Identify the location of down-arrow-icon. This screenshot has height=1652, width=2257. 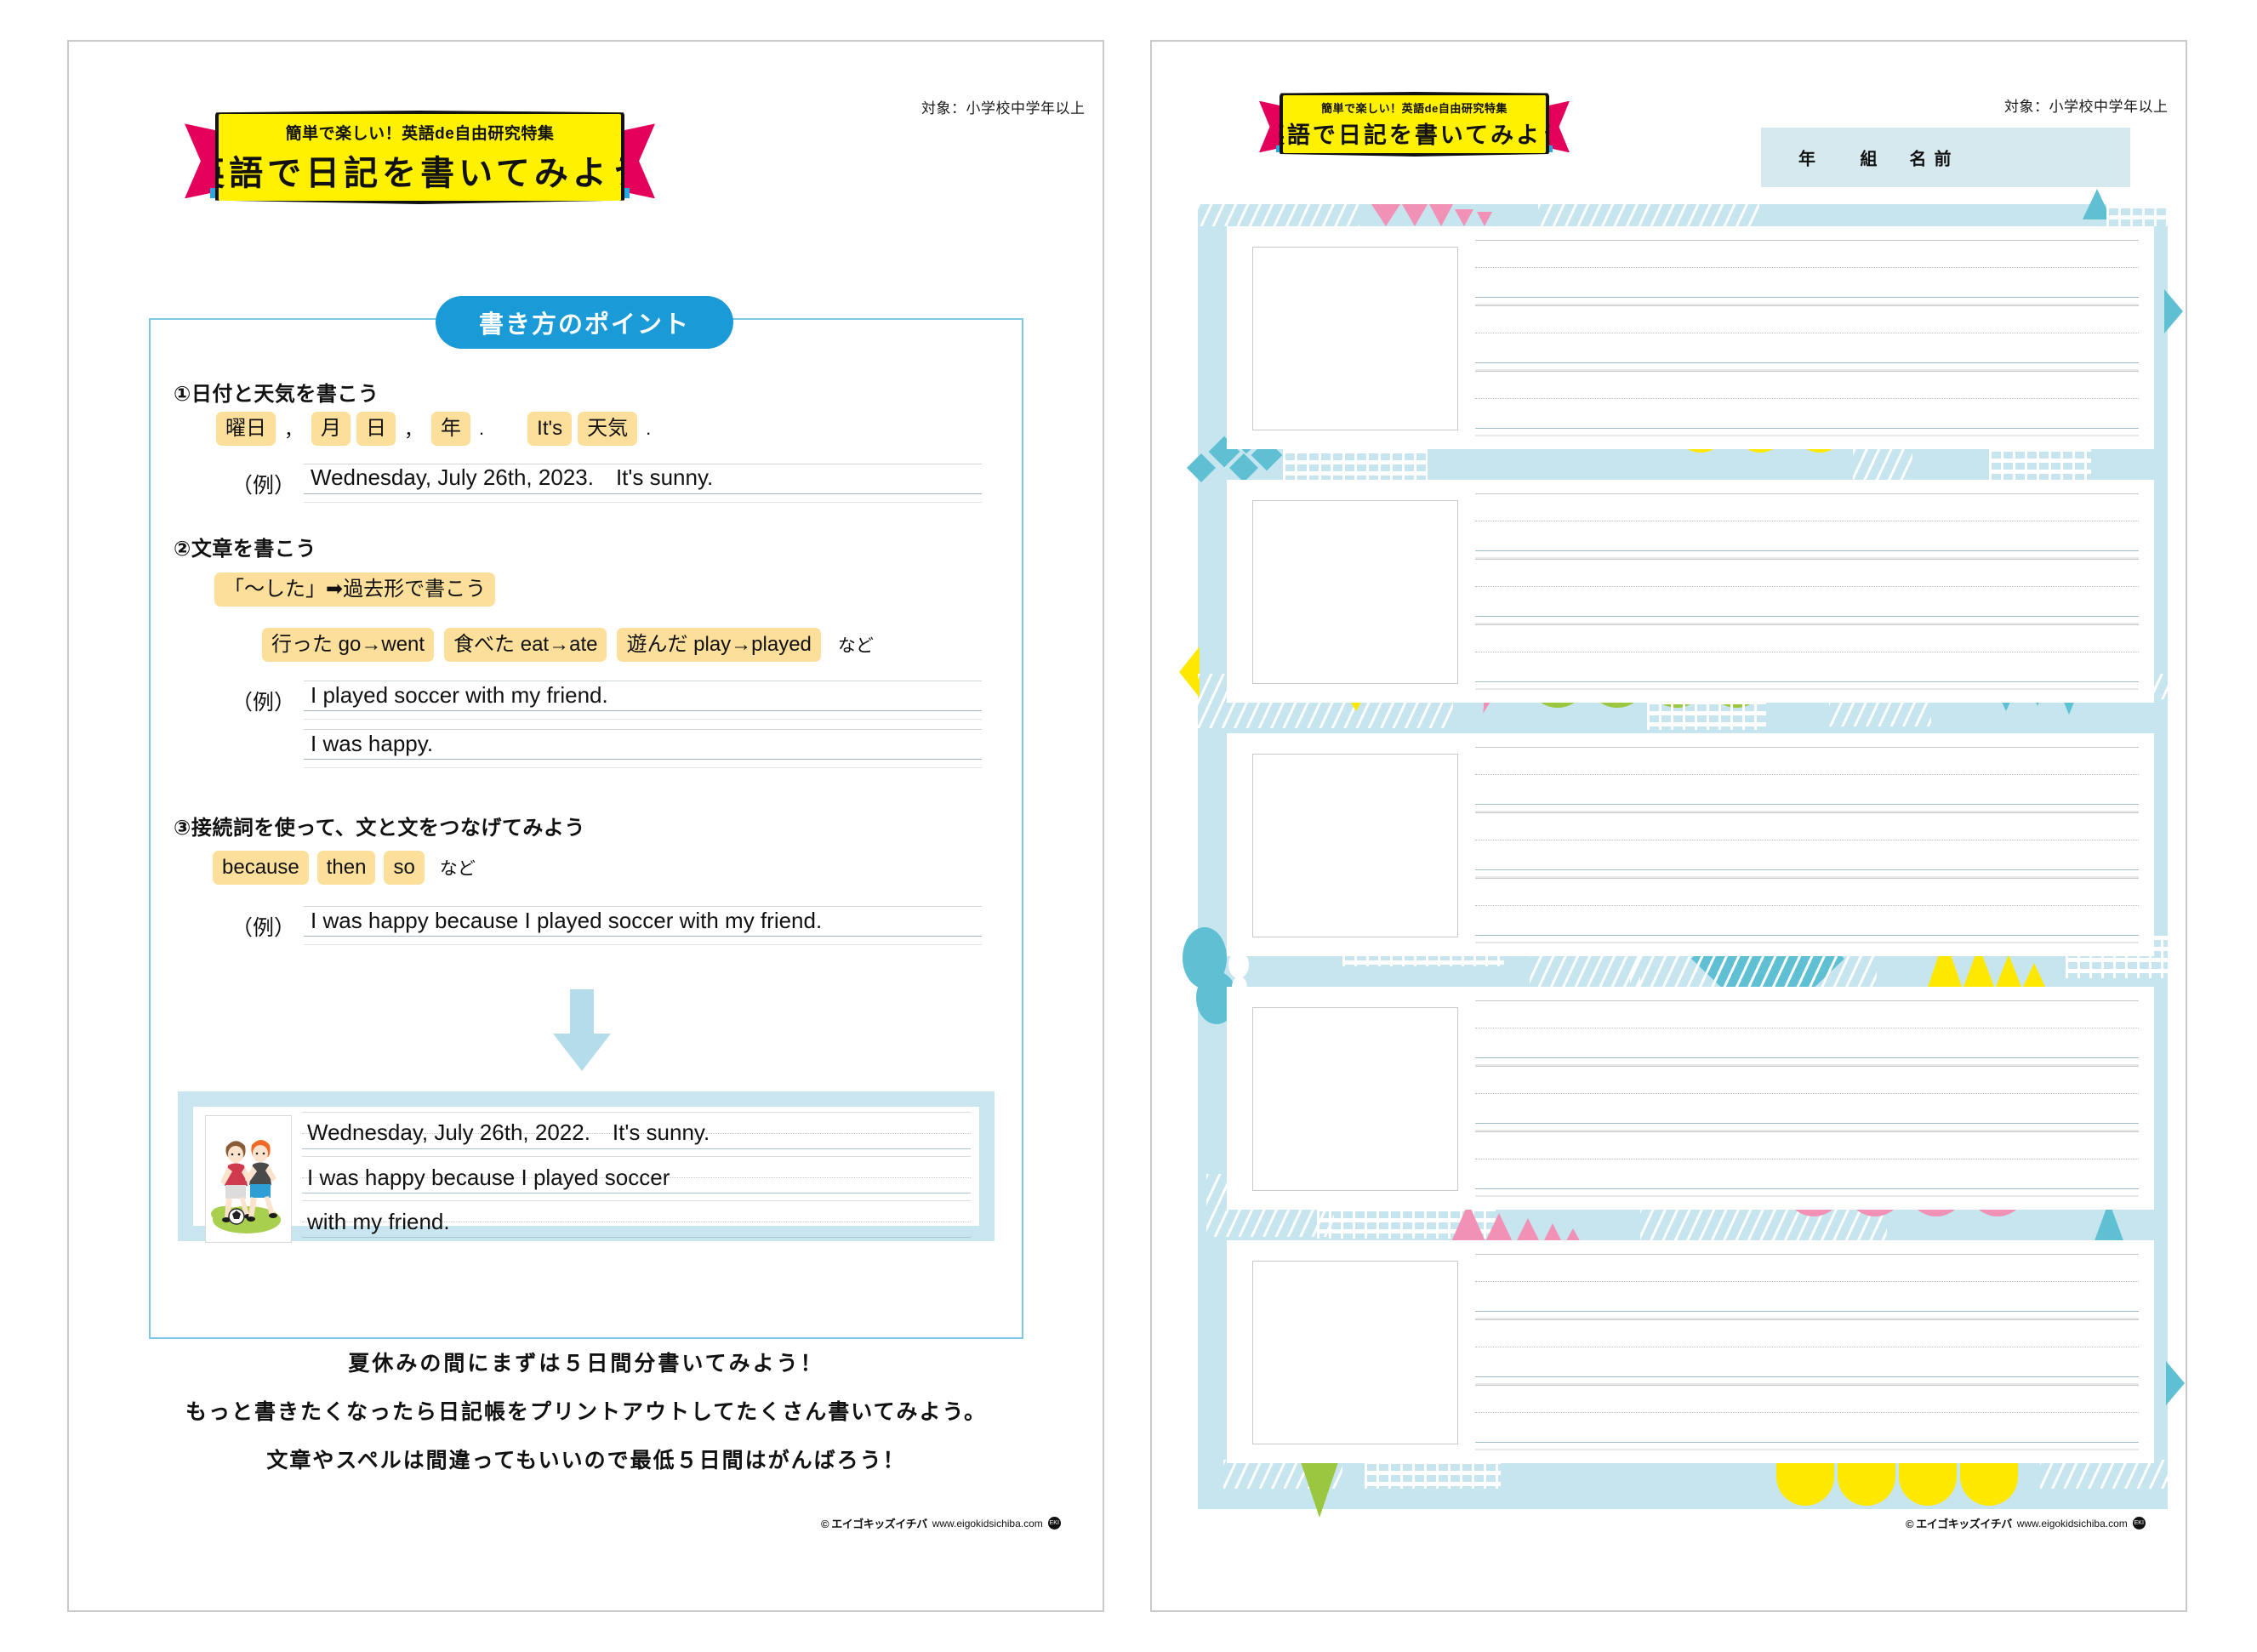
(582, 1030).